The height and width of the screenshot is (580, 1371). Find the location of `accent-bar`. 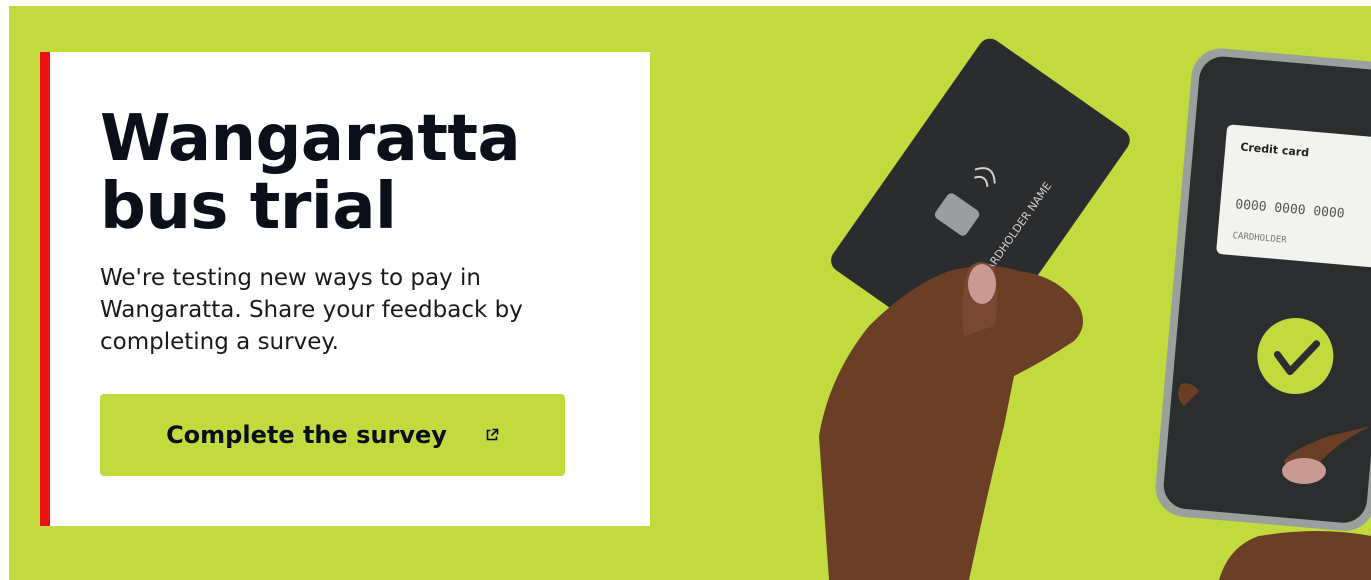

accent-bar is located at coordinates (45, 289).